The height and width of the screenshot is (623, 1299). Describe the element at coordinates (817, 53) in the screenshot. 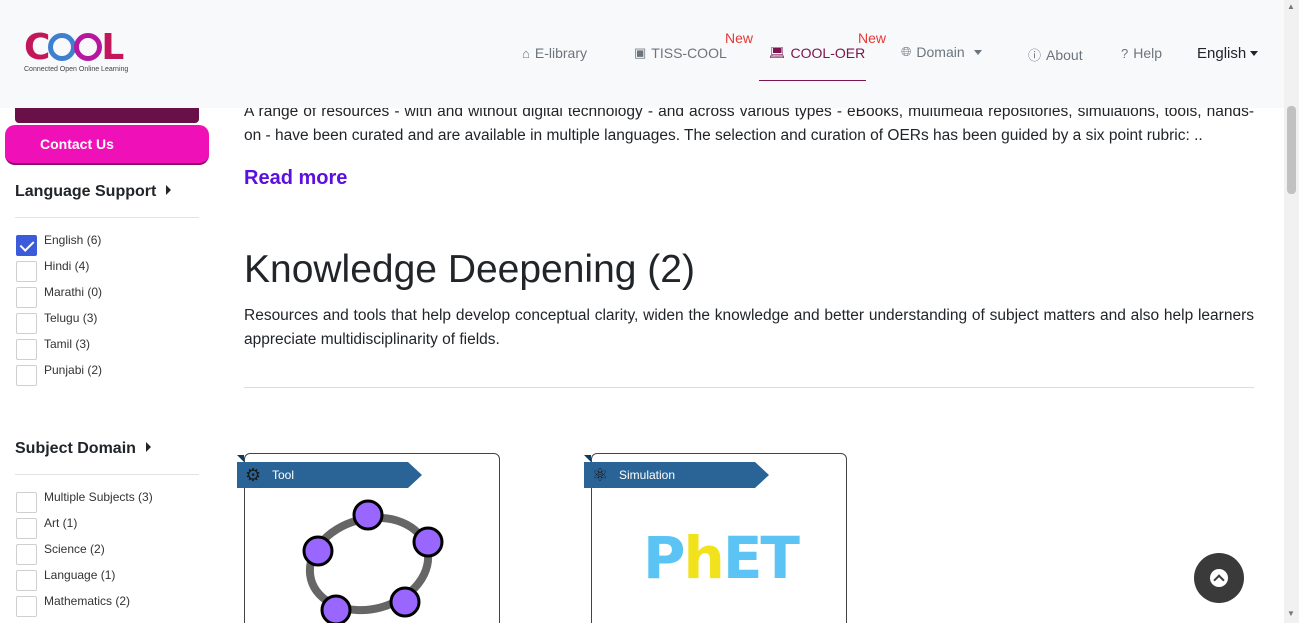

I see `nav-cool-oer: 💻︎ COOL-OER` at that location.